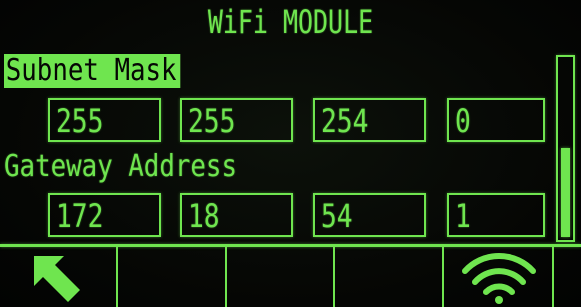 The image size is (581, 307). Describe the element at coordinates (463, 121) in the screenshot. I see `octet-value: 0` at that location.